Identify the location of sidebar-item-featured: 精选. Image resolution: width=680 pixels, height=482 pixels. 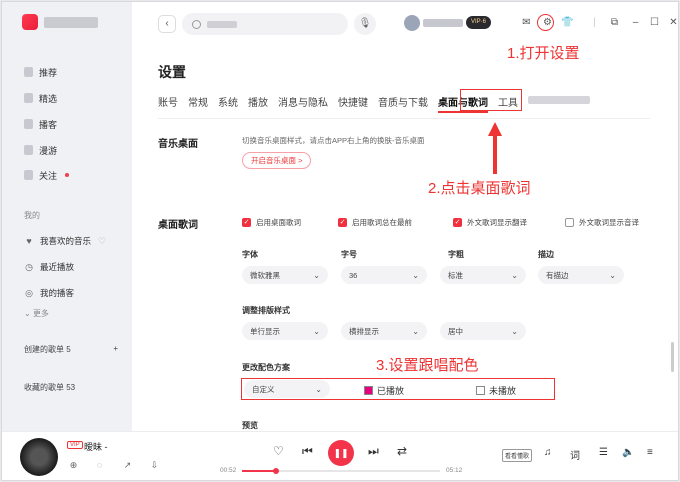
(40, 98).